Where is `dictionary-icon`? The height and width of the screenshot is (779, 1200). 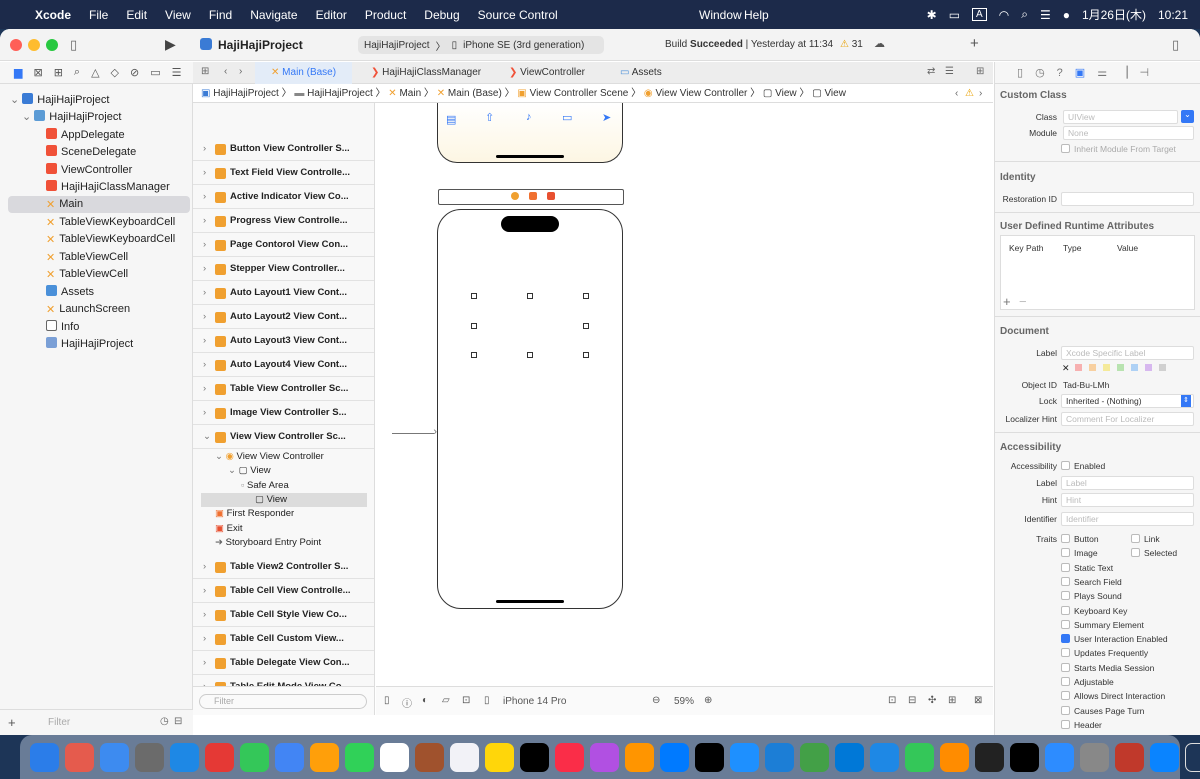
dictionary-icon is located at coordinates (1094, 757).